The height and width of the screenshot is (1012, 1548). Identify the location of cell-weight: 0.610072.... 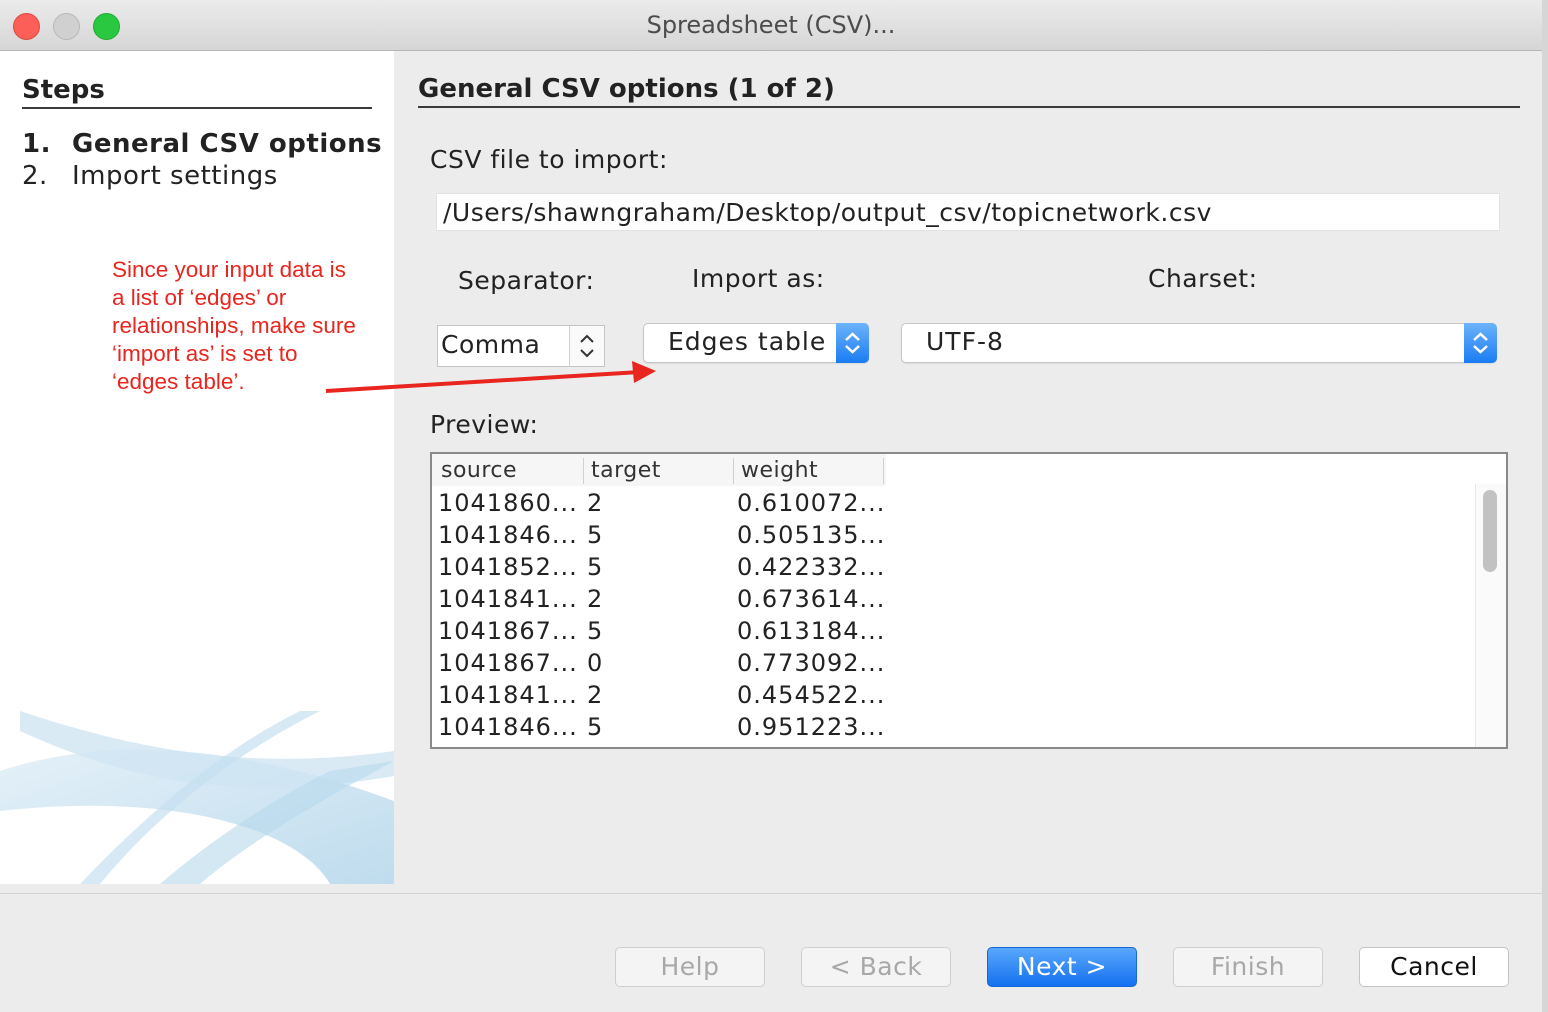
(811, 503).